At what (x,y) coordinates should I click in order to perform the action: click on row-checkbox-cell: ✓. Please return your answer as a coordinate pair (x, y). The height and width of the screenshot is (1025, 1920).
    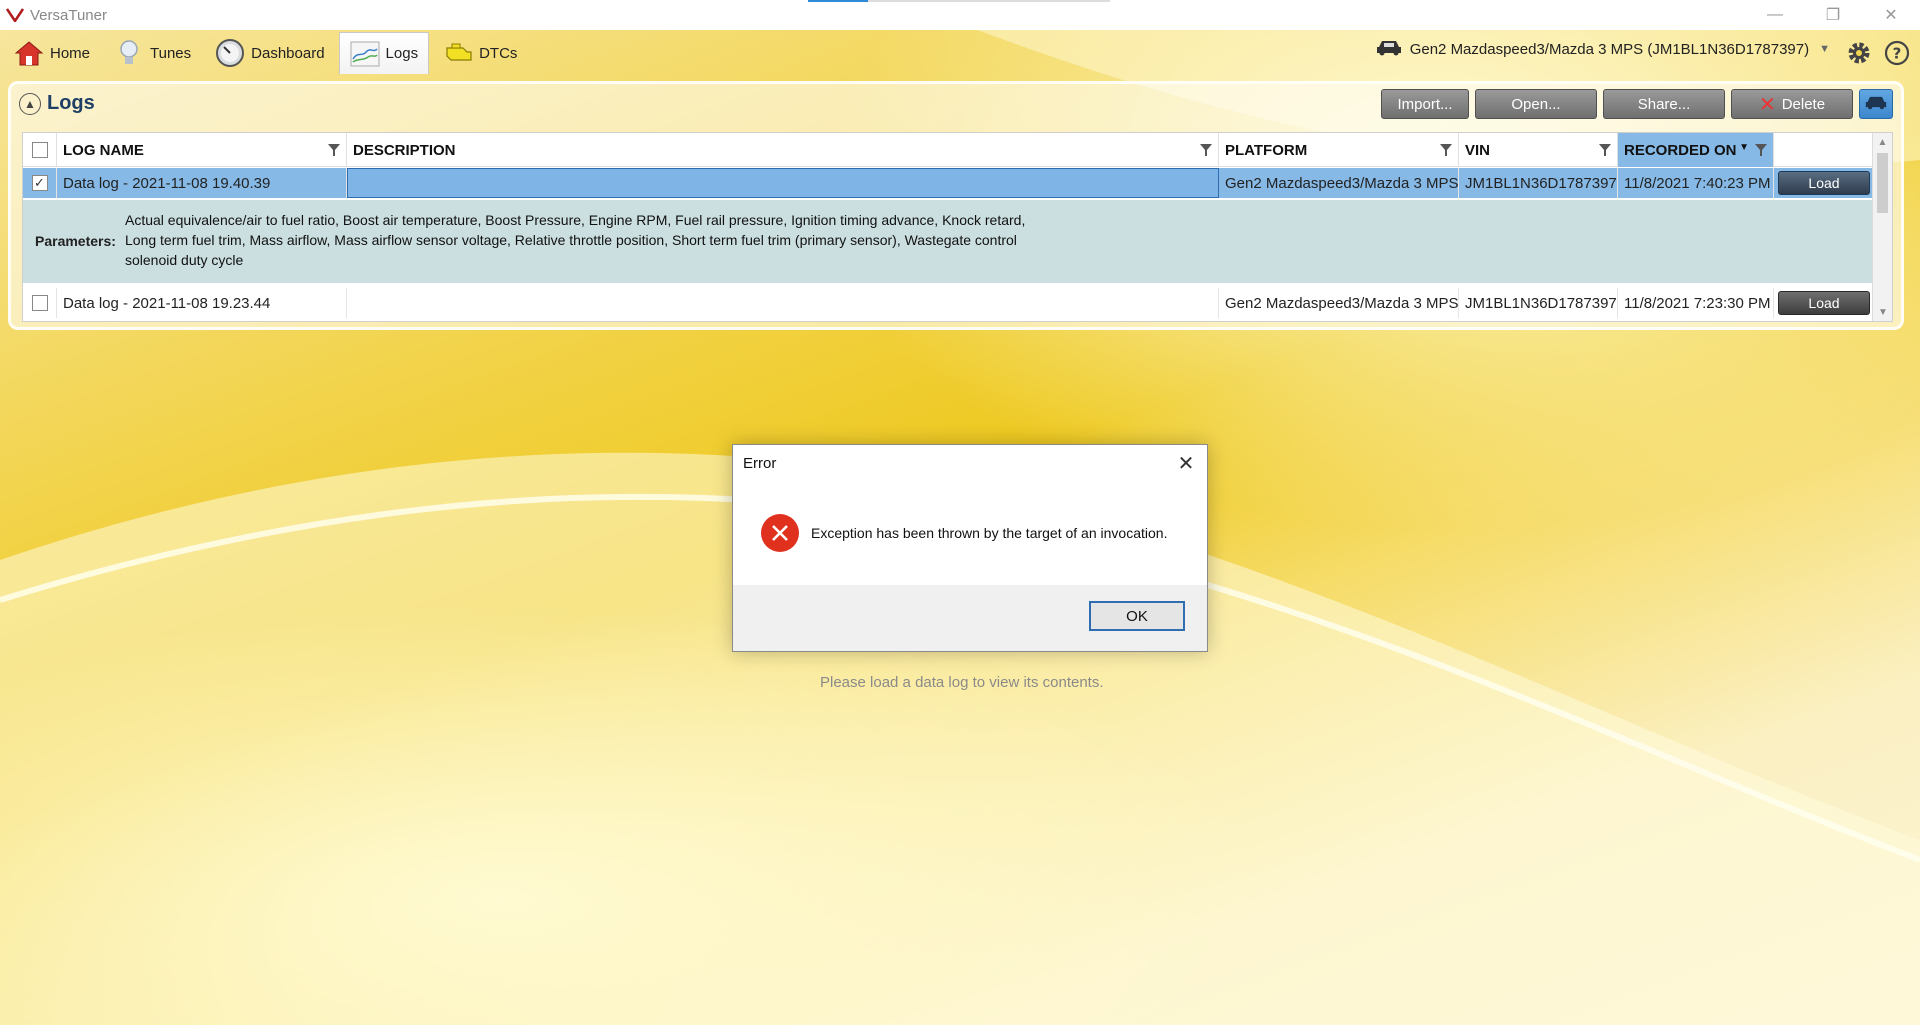
    Looking at the image, I should click on (40, 183).